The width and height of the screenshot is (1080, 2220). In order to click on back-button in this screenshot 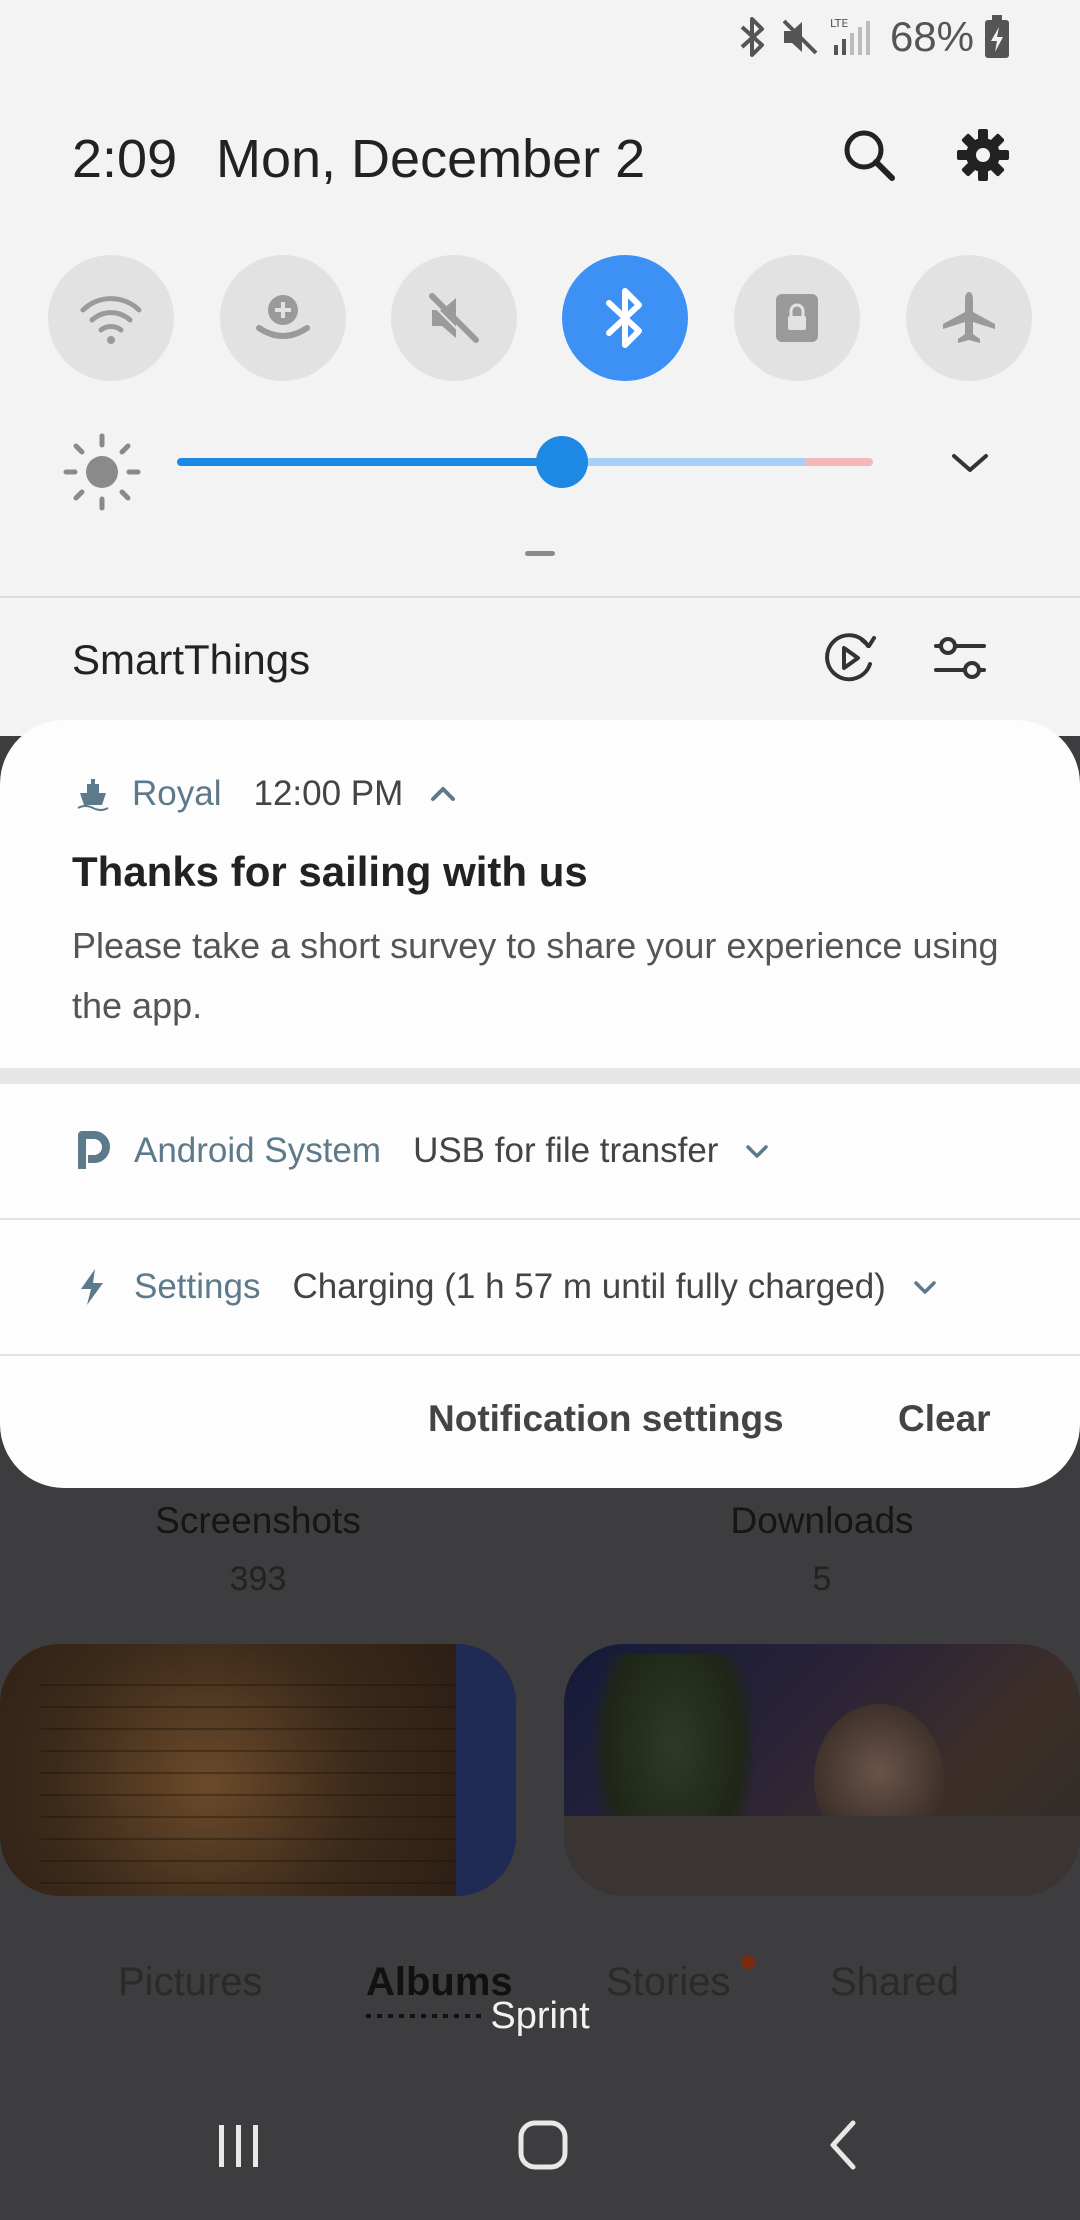, I will do `click(845, 2145)`.